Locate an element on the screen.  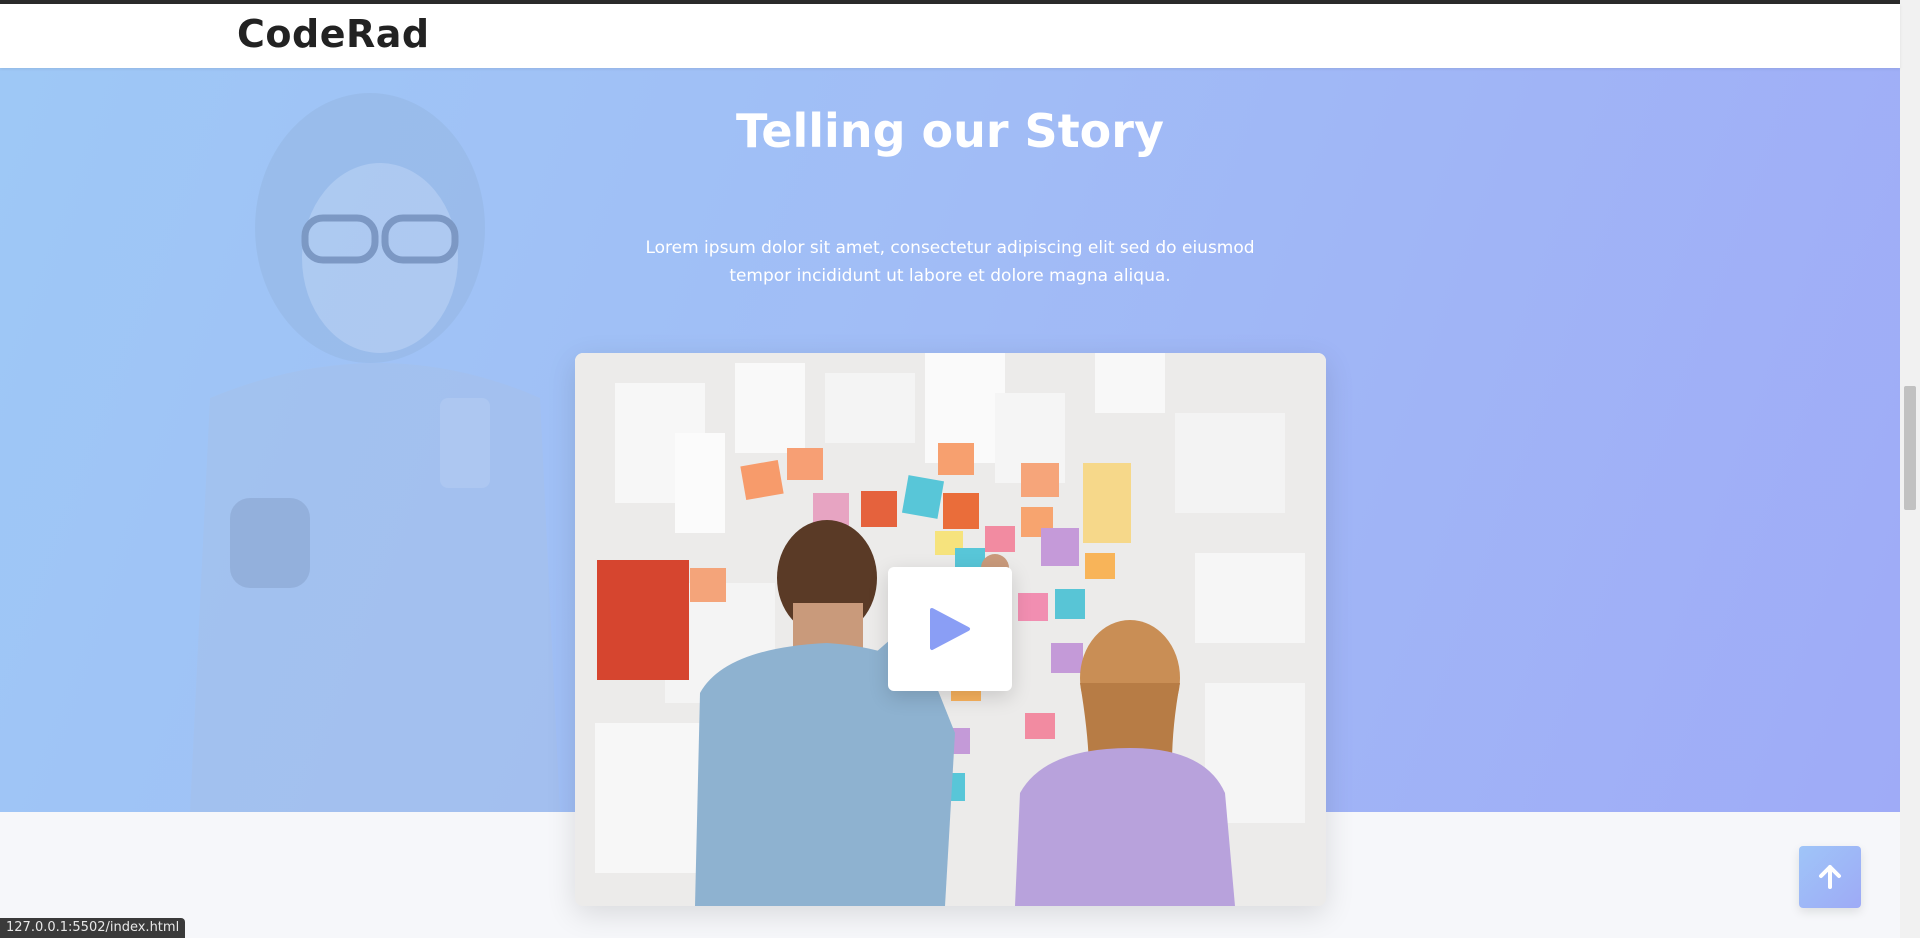
arrow-up-icon is located at coordinates (1830, 877).